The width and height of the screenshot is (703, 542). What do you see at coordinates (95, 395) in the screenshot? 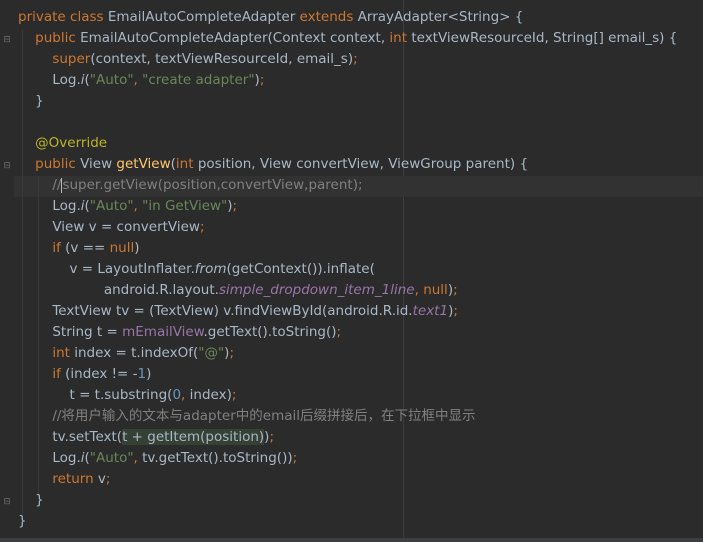
I see `code-token: t = t.substring(` at bounding box center [95, 395].